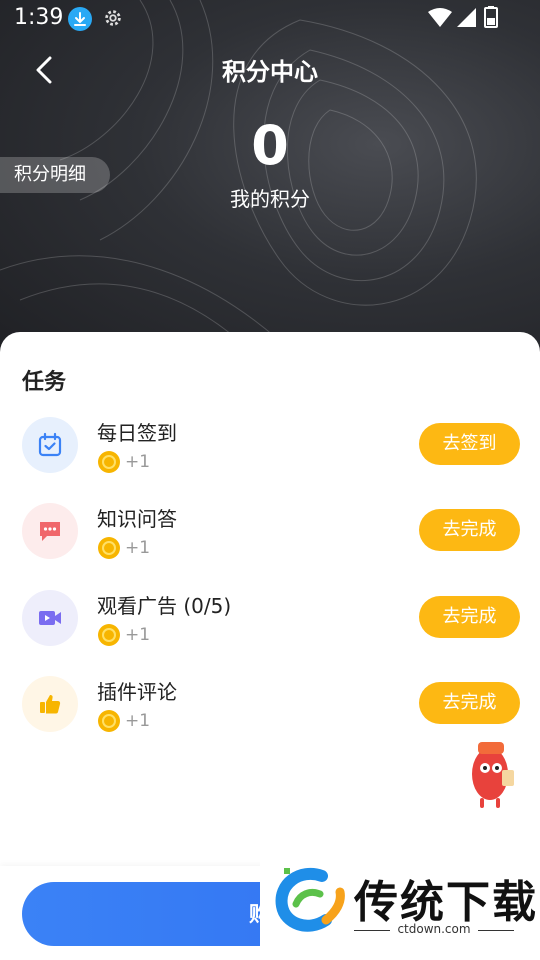 This screenshot has height=960, width=540. Describe the element at coordinates (270, 706) in the screenshot. I see `task-plugin-comment: 插件评论 +1 去完成` at that location.